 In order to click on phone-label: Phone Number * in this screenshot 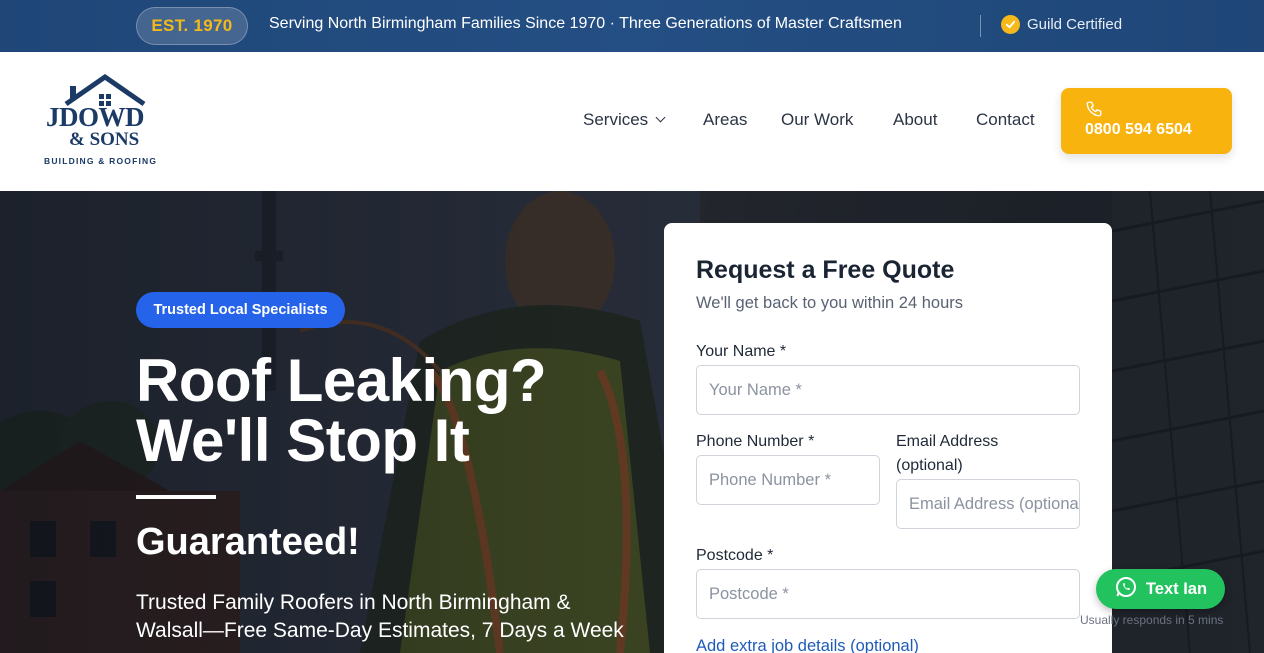, I will do `click(755, 441)`.